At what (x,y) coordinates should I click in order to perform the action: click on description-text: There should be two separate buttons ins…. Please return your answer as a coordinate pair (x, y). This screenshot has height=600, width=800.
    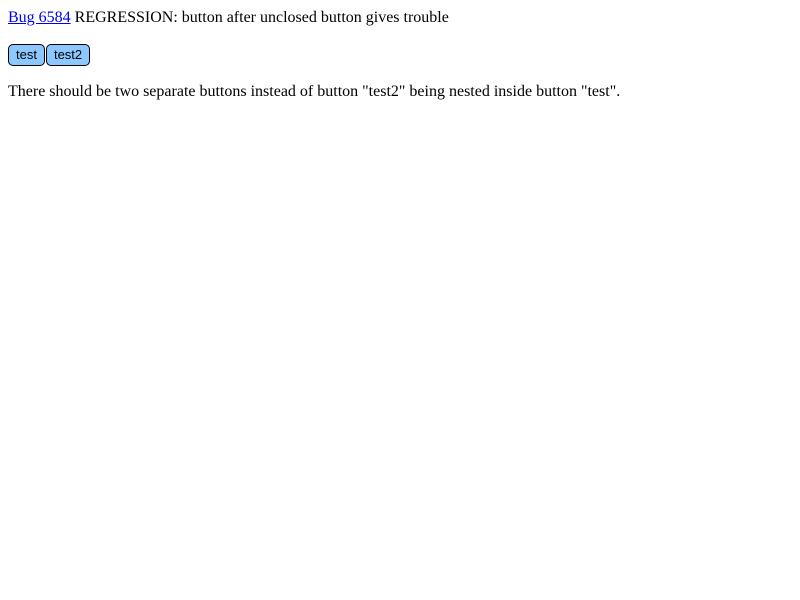
    Looking at the image, I should click on (314, 91).